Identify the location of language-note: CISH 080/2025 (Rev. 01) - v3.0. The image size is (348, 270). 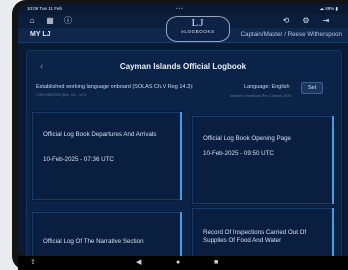
(61, 95).